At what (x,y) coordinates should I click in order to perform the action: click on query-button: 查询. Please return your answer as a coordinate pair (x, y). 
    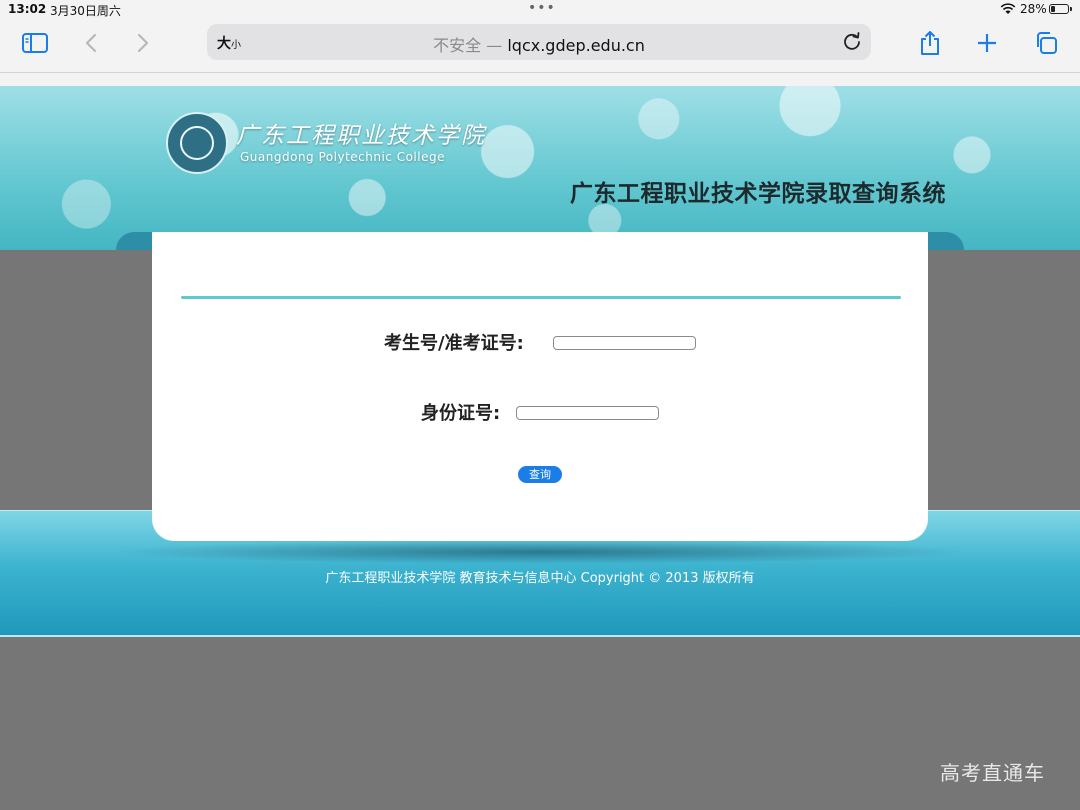
    Looking at the image, I should click on (540, 474).